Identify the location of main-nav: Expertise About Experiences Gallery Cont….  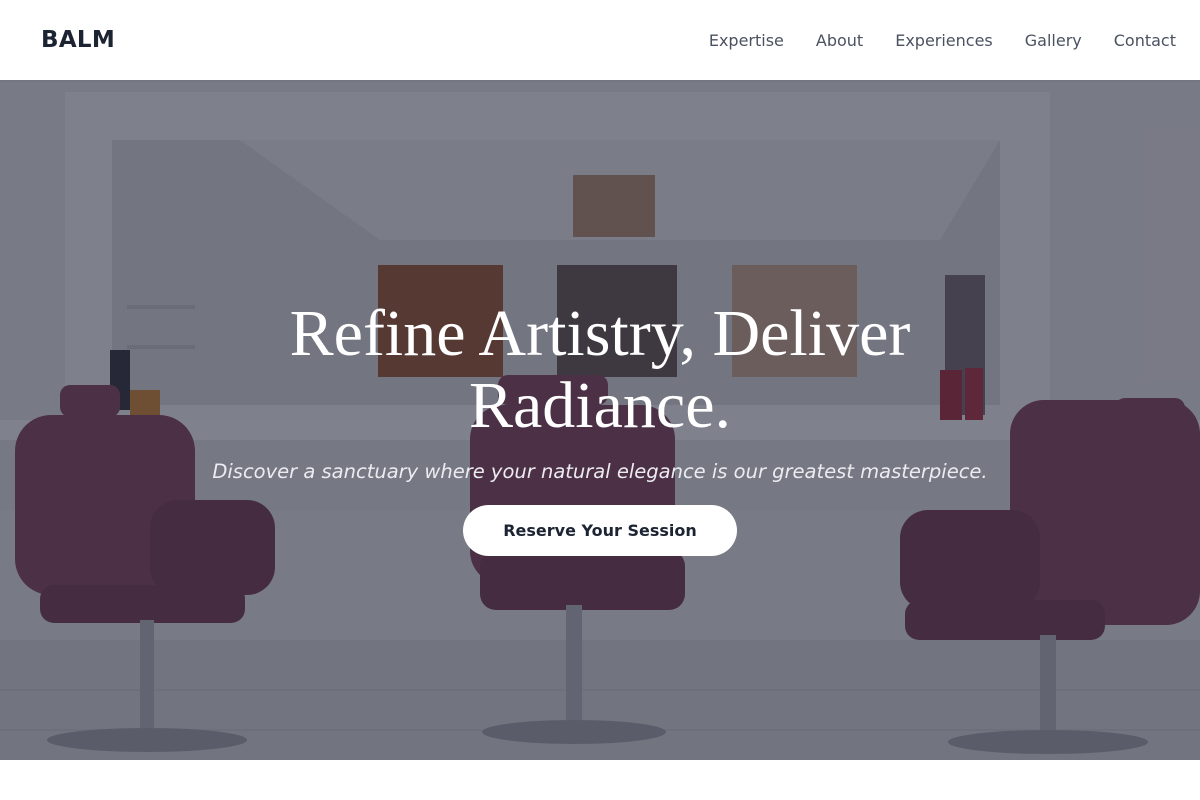
(926, 40).